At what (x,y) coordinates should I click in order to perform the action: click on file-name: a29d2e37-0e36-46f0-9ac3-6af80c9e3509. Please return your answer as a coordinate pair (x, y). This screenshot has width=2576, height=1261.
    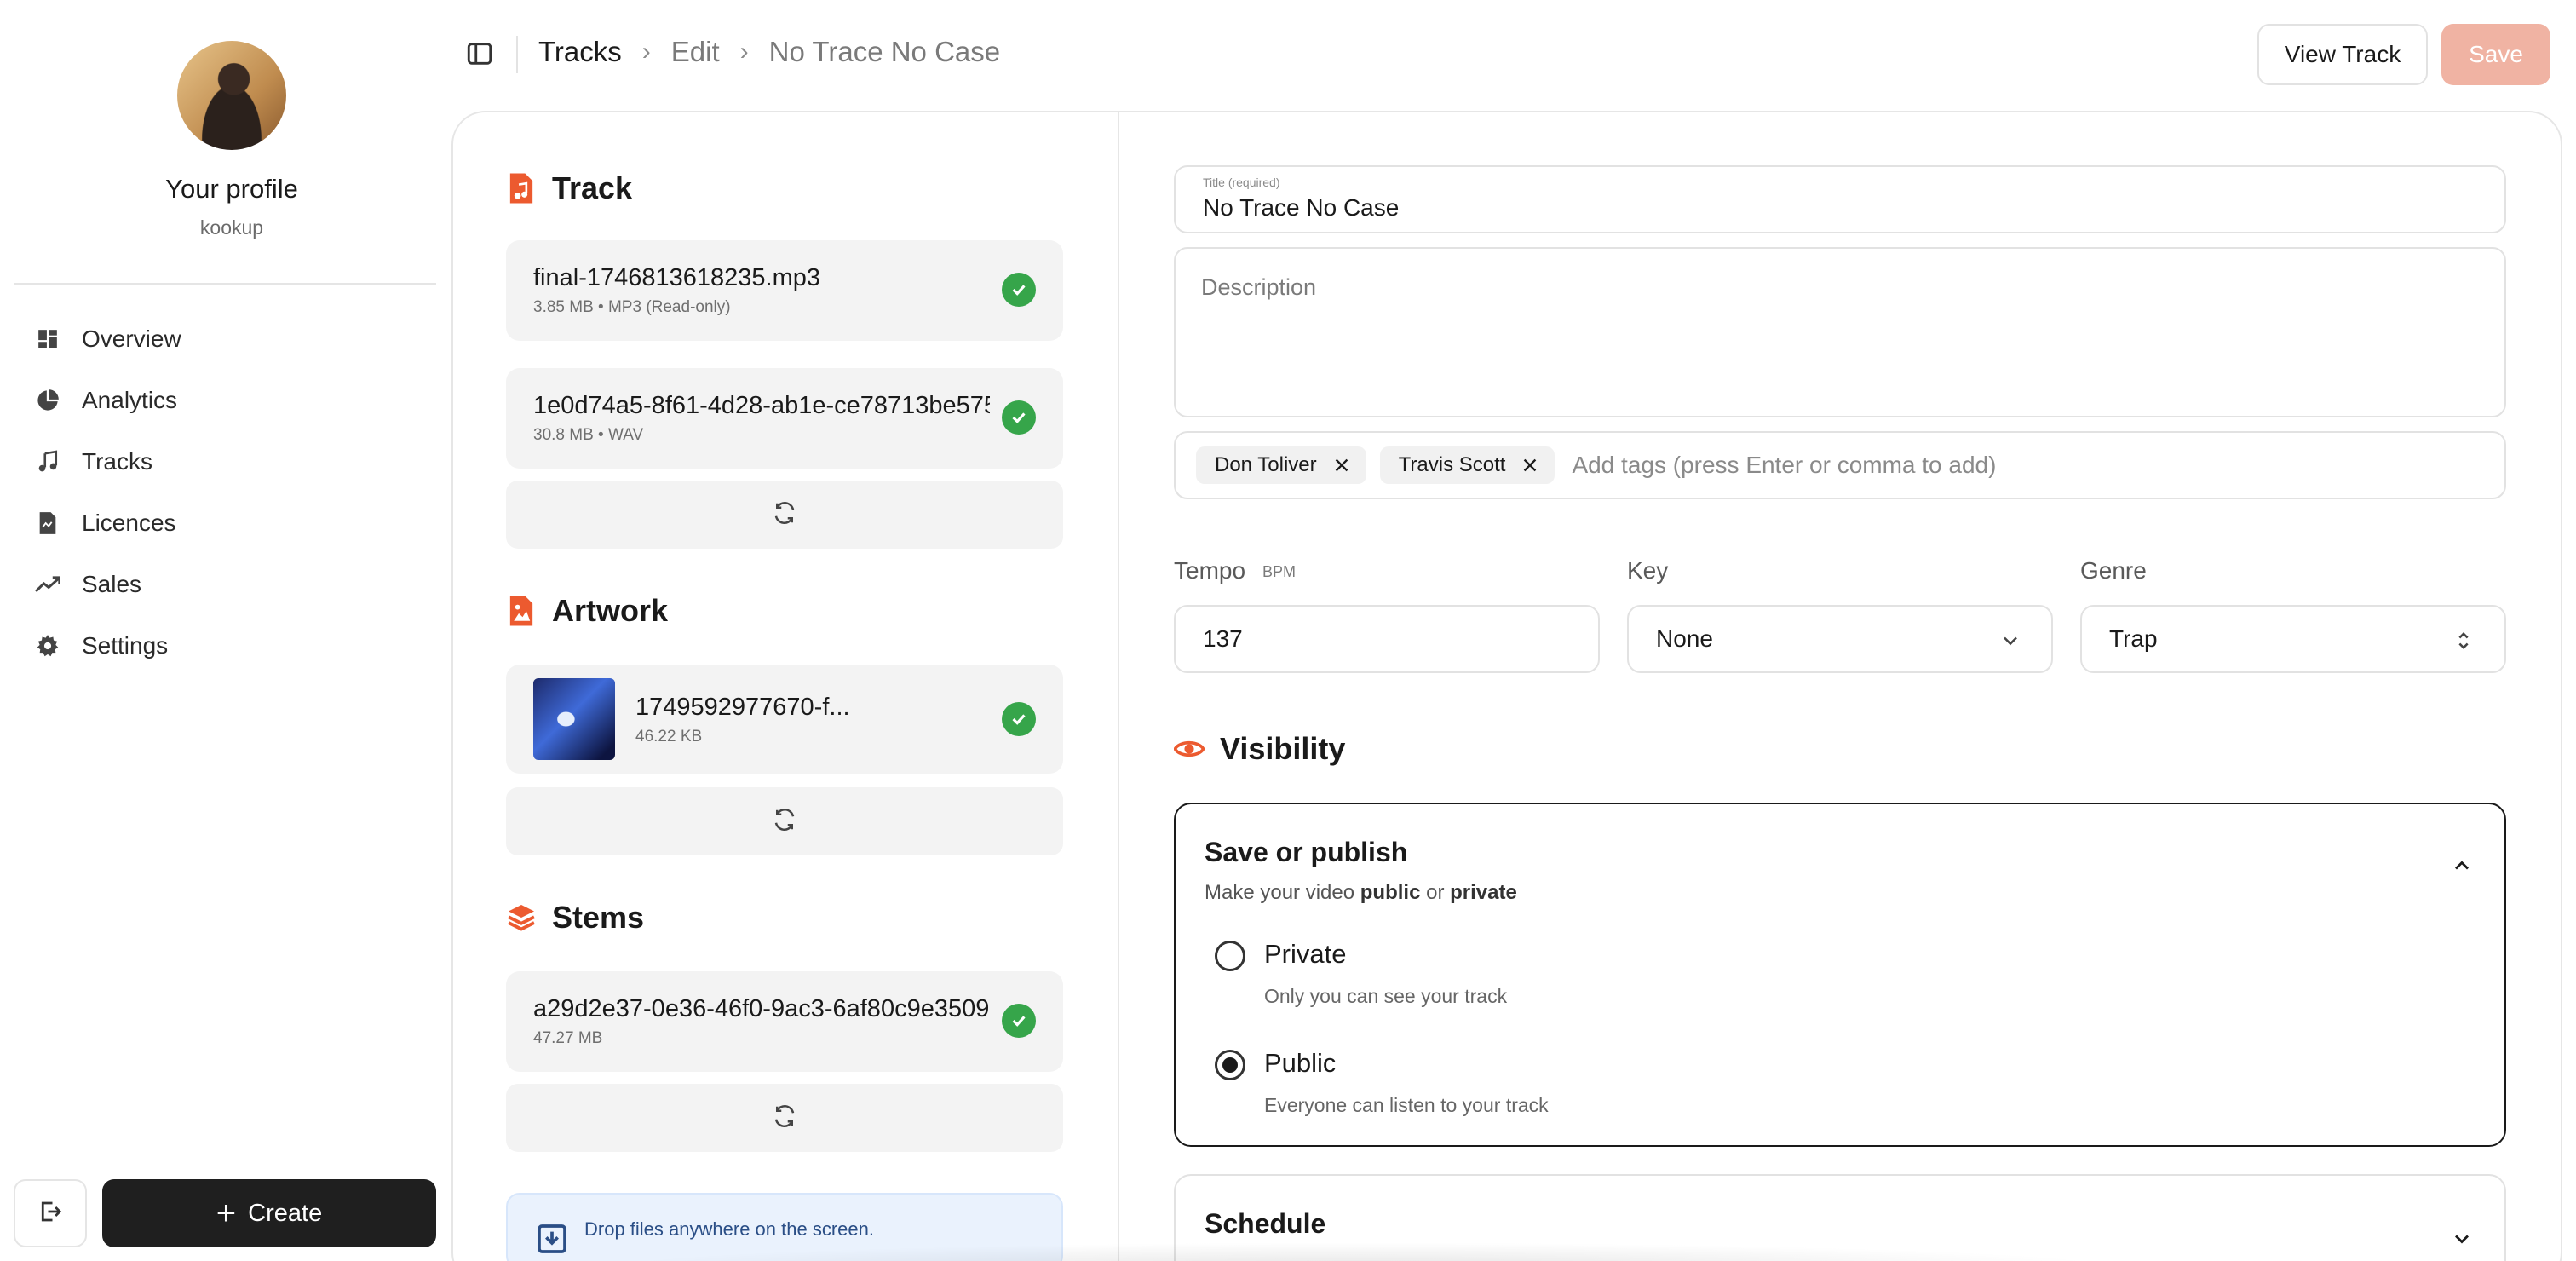
    Looking at the image, I should click on (762, 1009).